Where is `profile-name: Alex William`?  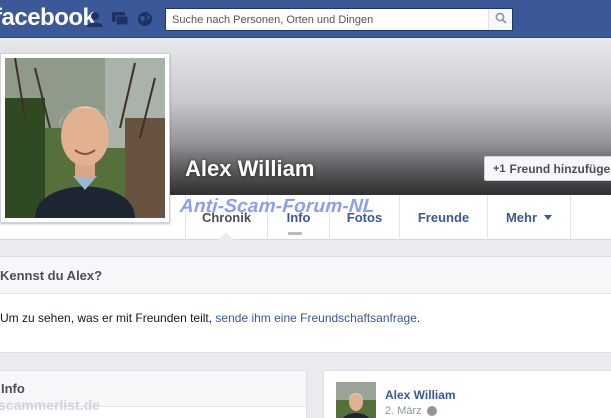
profile-name: Alex William is located at coordinates (249, 169).